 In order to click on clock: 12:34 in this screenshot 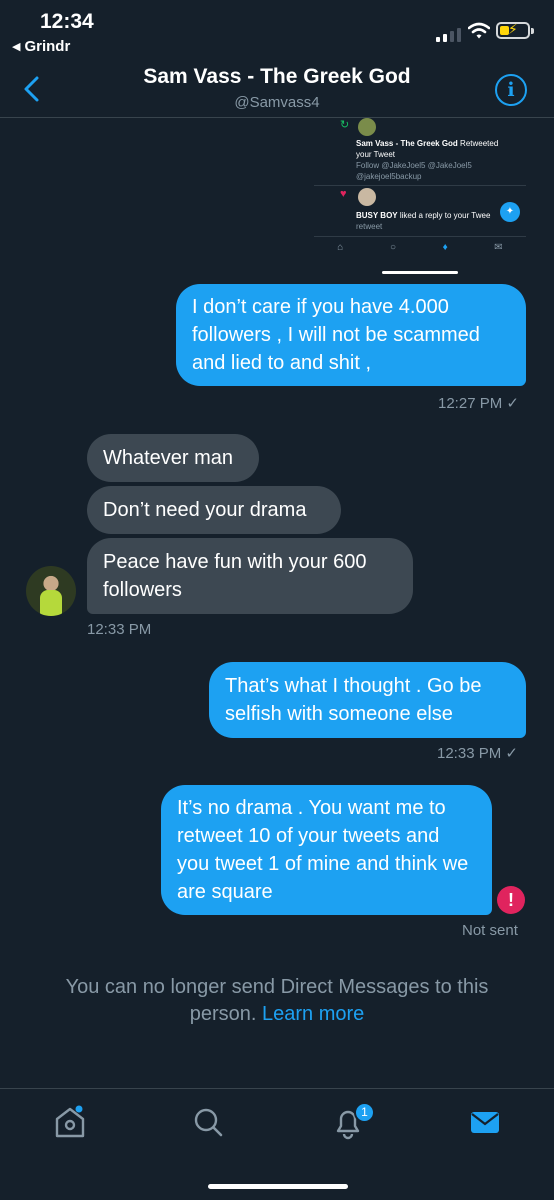, I will do `click(67, 21)`.